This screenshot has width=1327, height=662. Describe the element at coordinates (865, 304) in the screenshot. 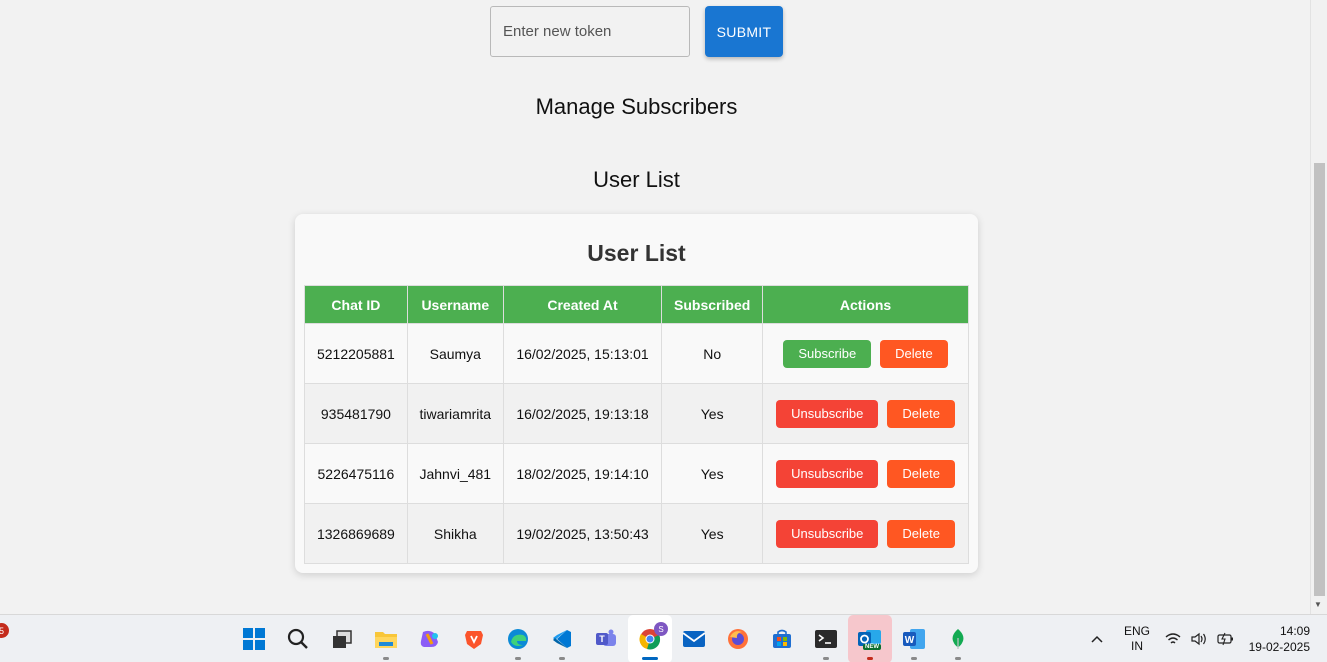

I see `column-header-actions: Actions` at that location.